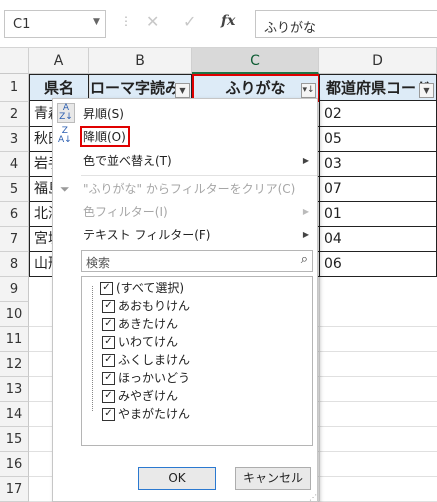 Image resolution: width=437 pixels, height=502 pixels. Describe the element at coordinates (378, 189) in the screenshot. I see `cell-d: 07` at that location.